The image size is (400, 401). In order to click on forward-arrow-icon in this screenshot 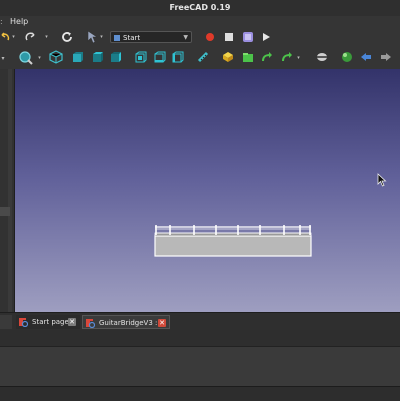, I will do `click(386, 57)`.